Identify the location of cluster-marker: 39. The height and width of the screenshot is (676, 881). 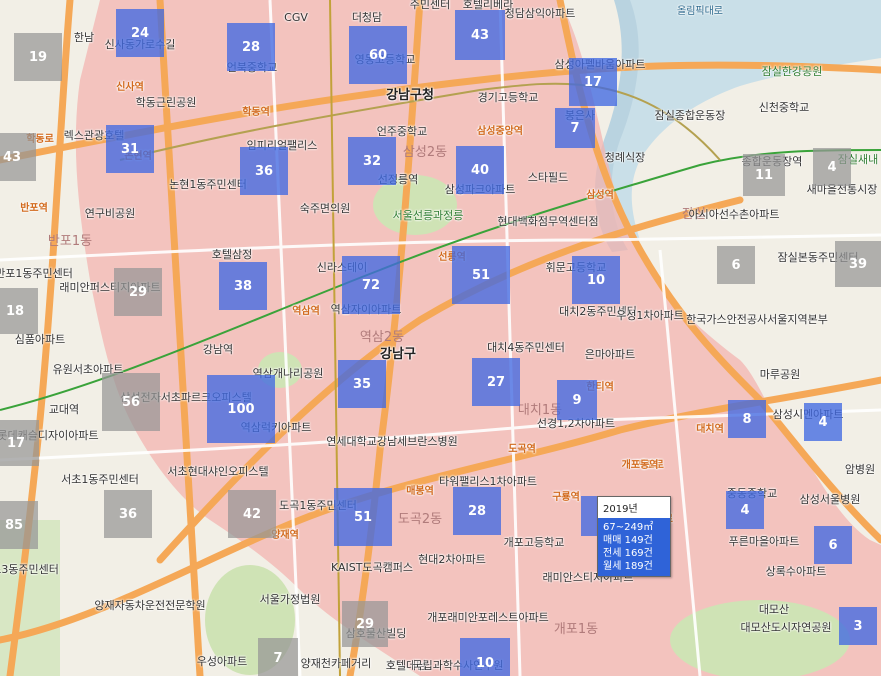
(858, 264).